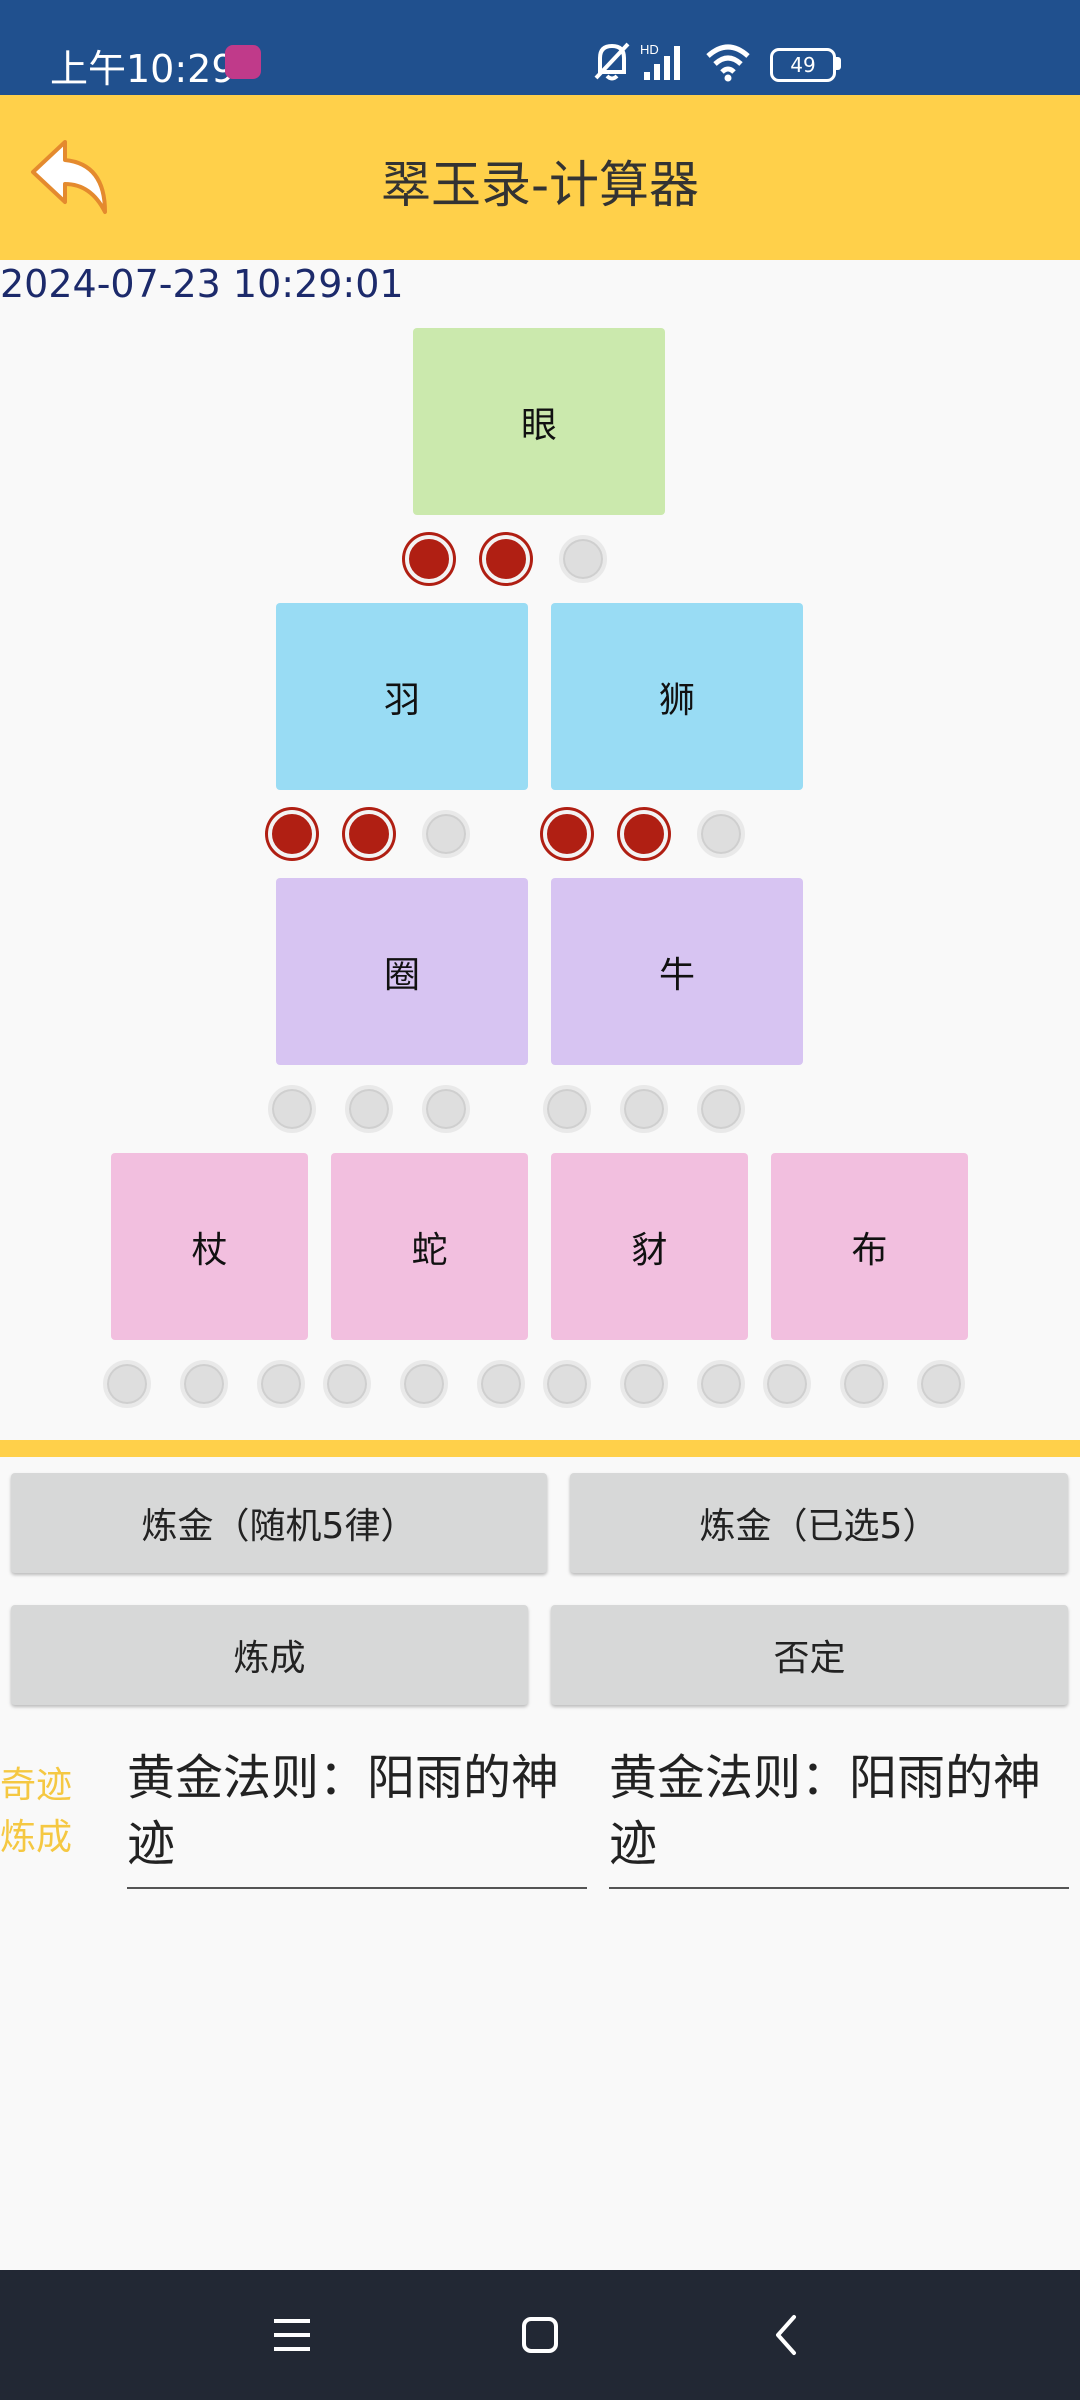 This screenshot has height=2400, width=1080. I want to click on result-field-right: 黄金法则：阳雨的神迹, so click(839, 1817).